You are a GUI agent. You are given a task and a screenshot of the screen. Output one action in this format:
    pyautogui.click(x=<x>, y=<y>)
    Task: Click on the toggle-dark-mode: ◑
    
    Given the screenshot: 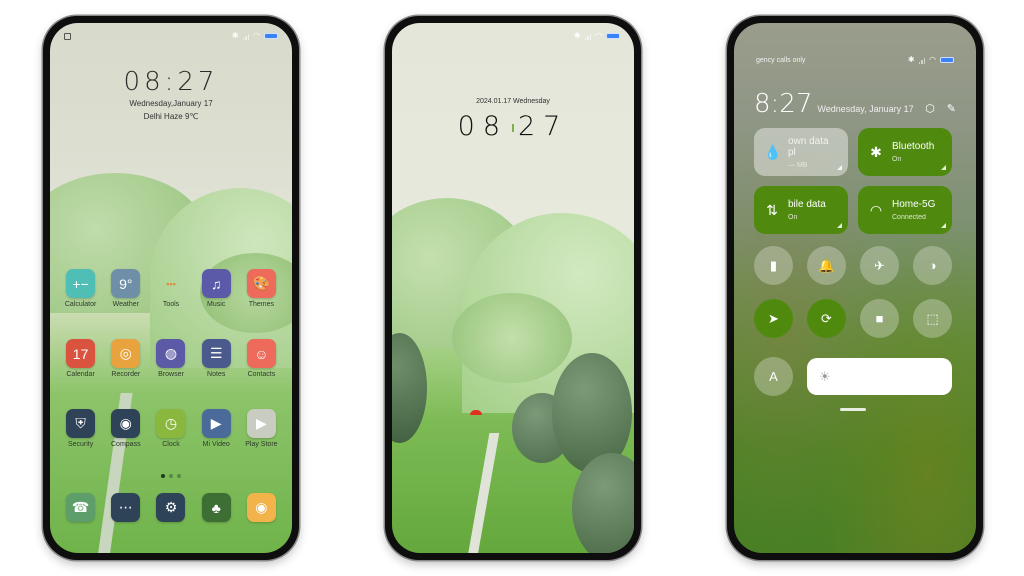 What is the action you would take?
    pyautogui.click(x=932, y=265)
    